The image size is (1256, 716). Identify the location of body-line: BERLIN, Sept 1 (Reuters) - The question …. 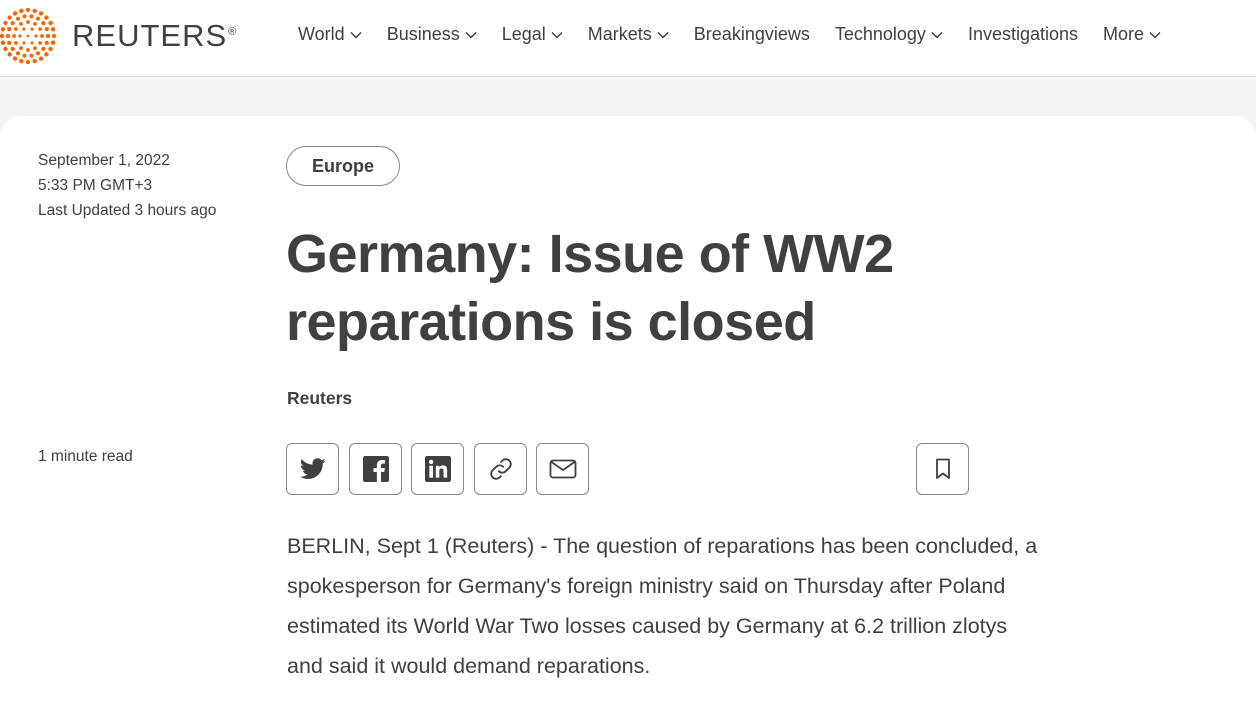
(662, 546).